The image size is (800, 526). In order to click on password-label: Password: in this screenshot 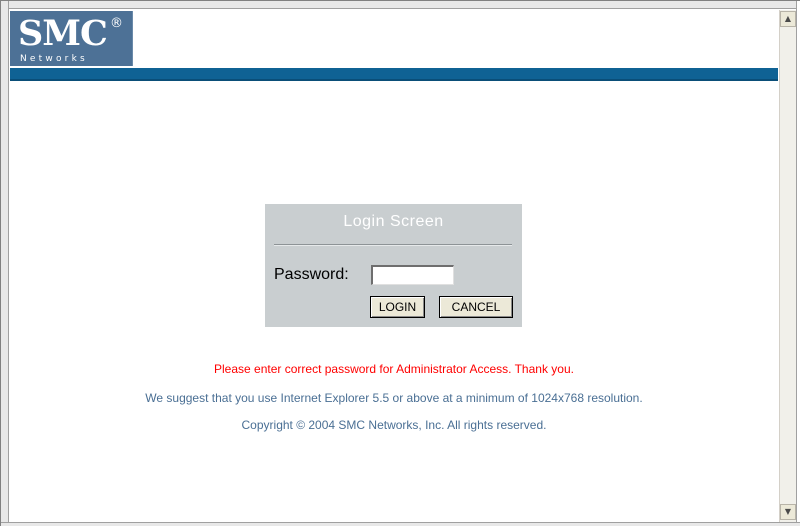, I will do `click(311, 274)`.